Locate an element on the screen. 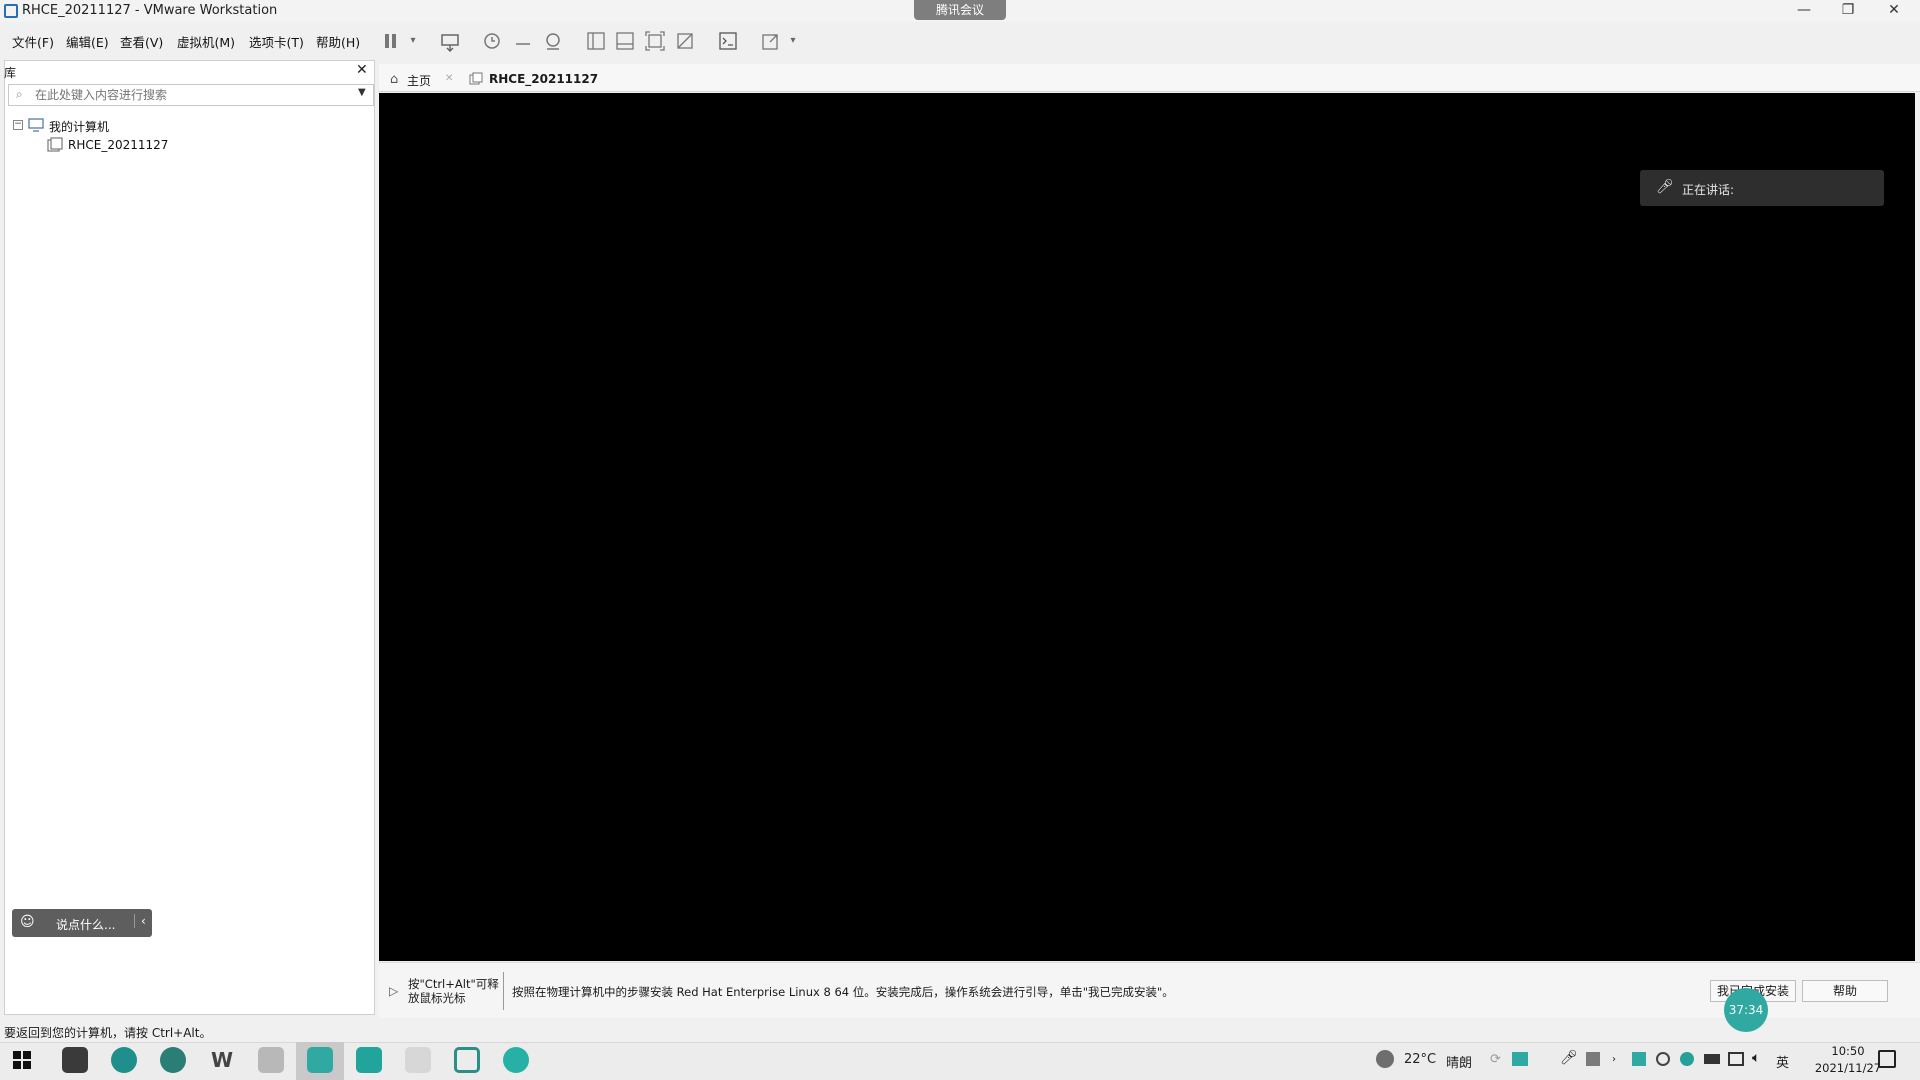 The height and width of the screenshot is (1080, 1920). home-icon: ⌂ is located at coordinates (394, 79).